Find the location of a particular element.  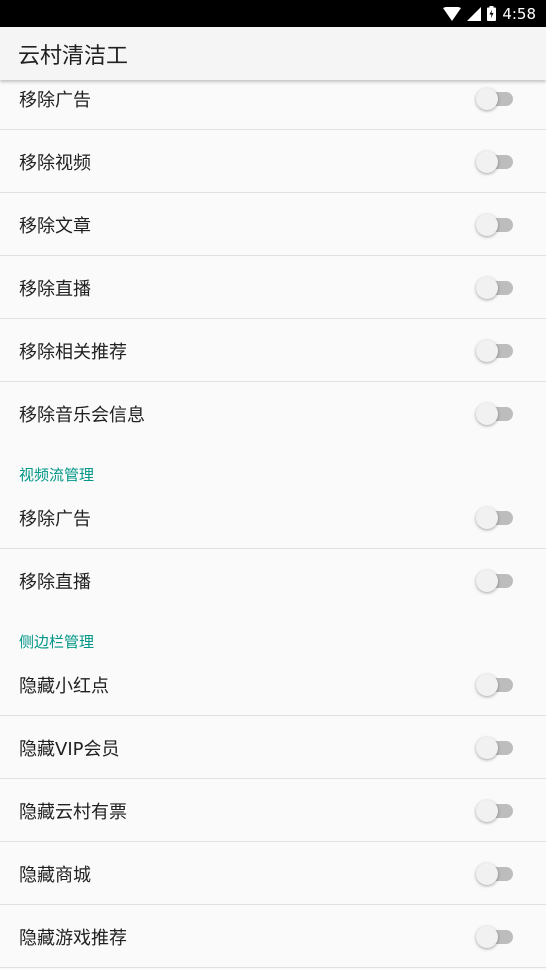

app-bar: 云村清洁工 is located at coordinates (273, 53).